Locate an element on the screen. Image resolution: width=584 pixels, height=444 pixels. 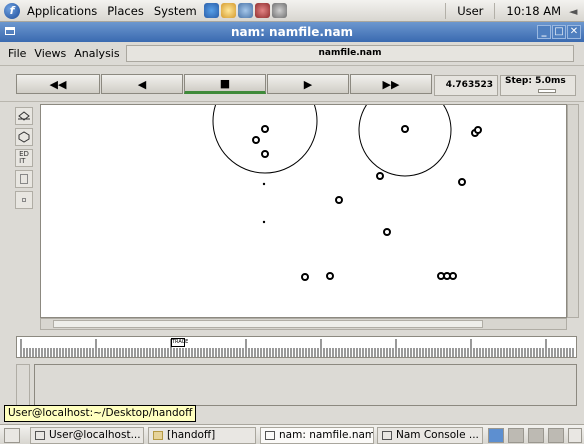
horizontal-scrollbar is located at coordinates (303, 324).